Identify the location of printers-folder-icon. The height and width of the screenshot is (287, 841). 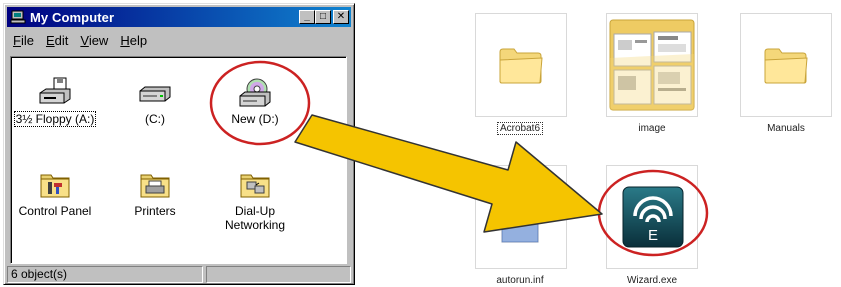
(155, 186).